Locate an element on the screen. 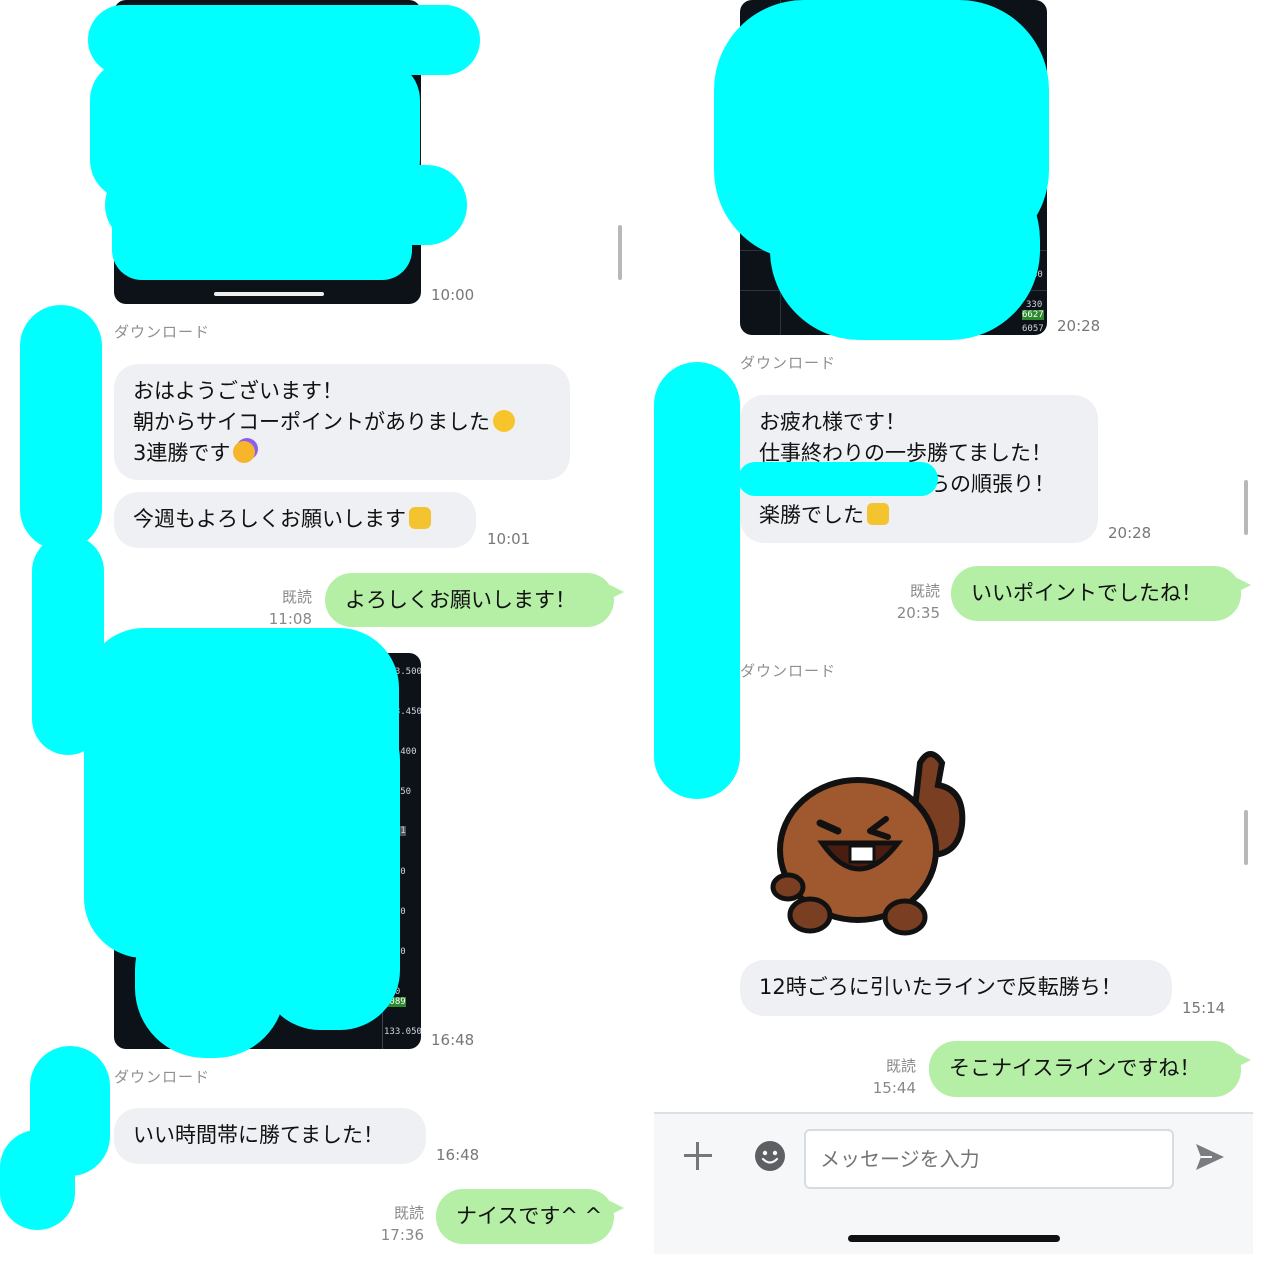 The width and height of the screenshot is (1281, 1281). read-receipt: 既読 20:35 is located at coordinates (909, 602).